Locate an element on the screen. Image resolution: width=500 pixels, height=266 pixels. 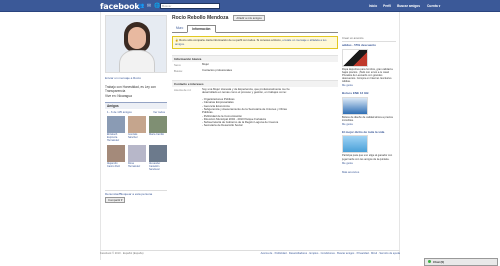
profile-tabs: Muro Información is located at coordinates (255, 29).